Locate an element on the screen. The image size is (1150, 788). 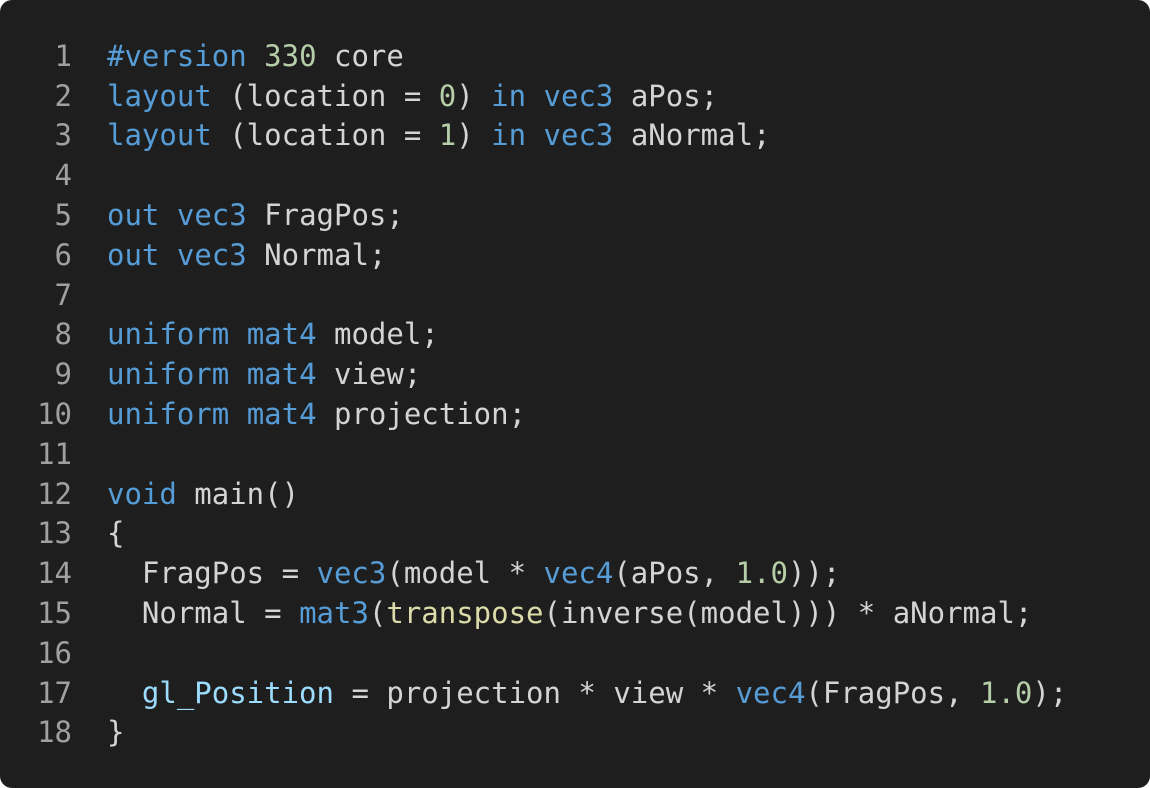
line-number: 1 is located at coordinates (63, 55).